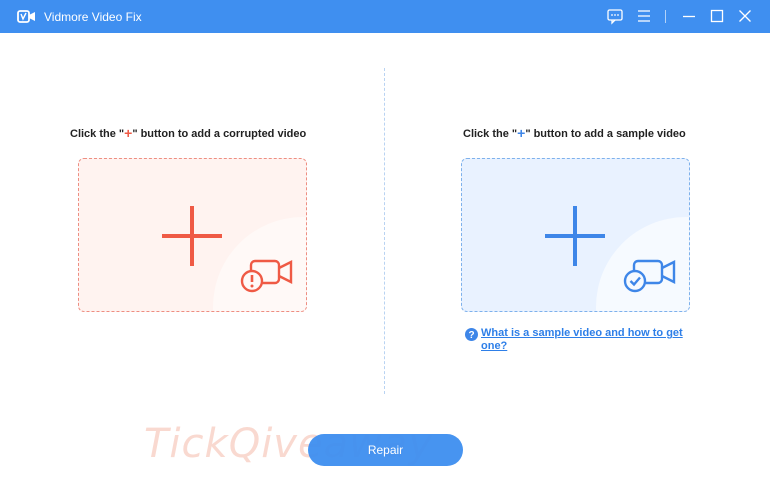 This screenshot has width=770, height=499. Describe the element at coordinates (689, 16) in the screenshot. I see `minimize-icon` at that location.